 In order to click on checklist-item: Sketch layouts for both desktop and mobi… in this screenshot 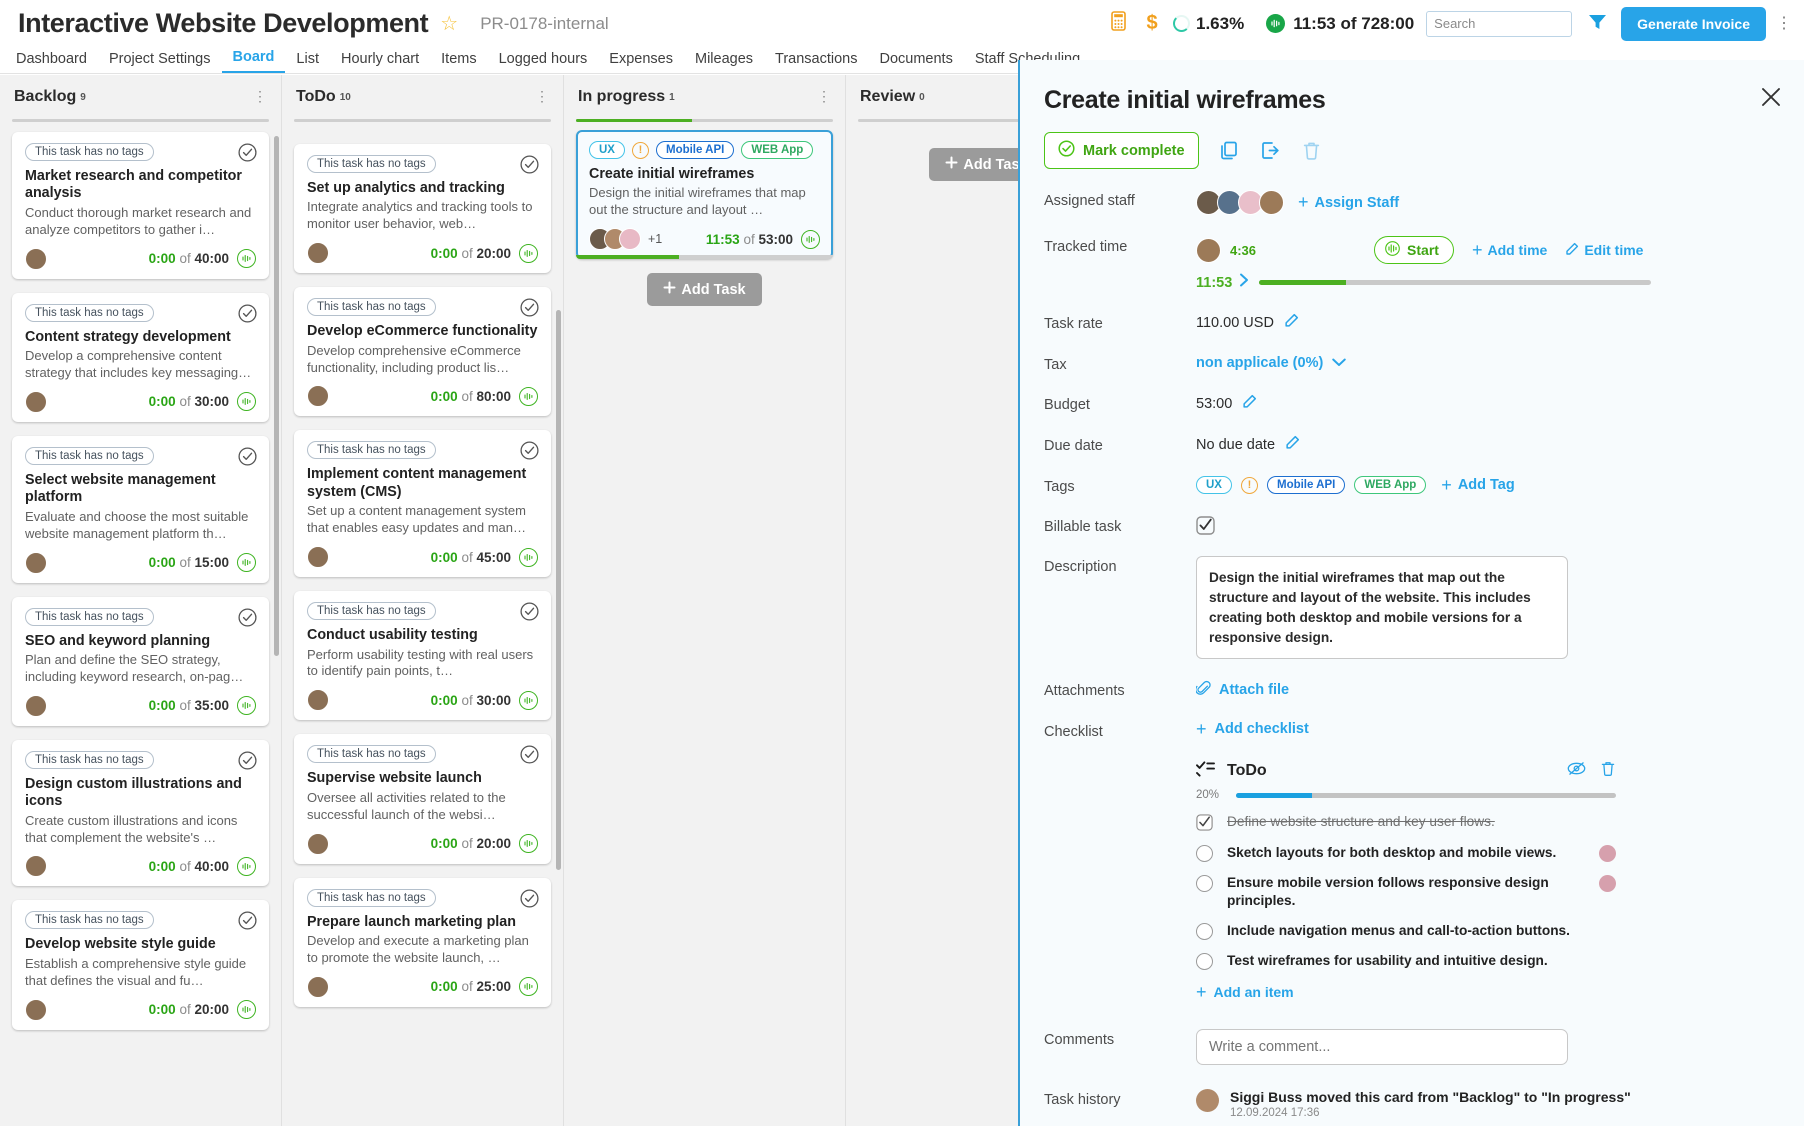, I will do `click(1406, 853)`.